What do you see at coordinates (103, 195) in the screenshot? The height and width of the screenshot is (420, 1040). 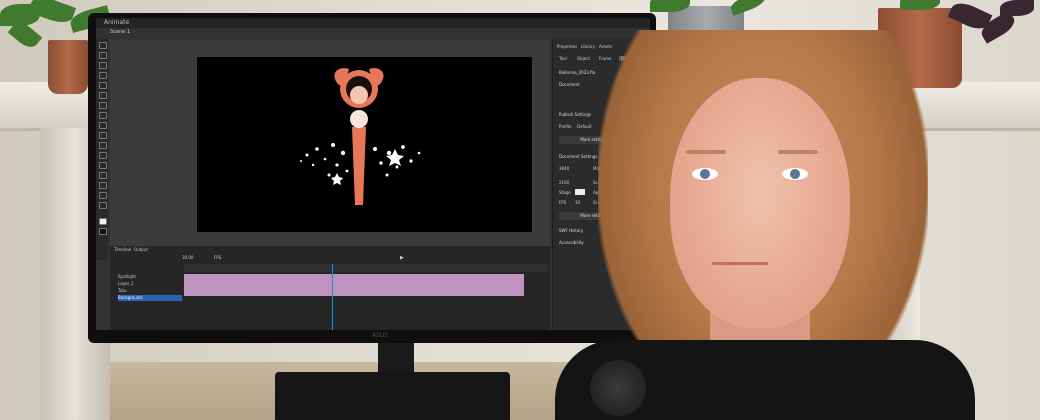 I see `hand-tool-icon` at bounding box center [103, 195].